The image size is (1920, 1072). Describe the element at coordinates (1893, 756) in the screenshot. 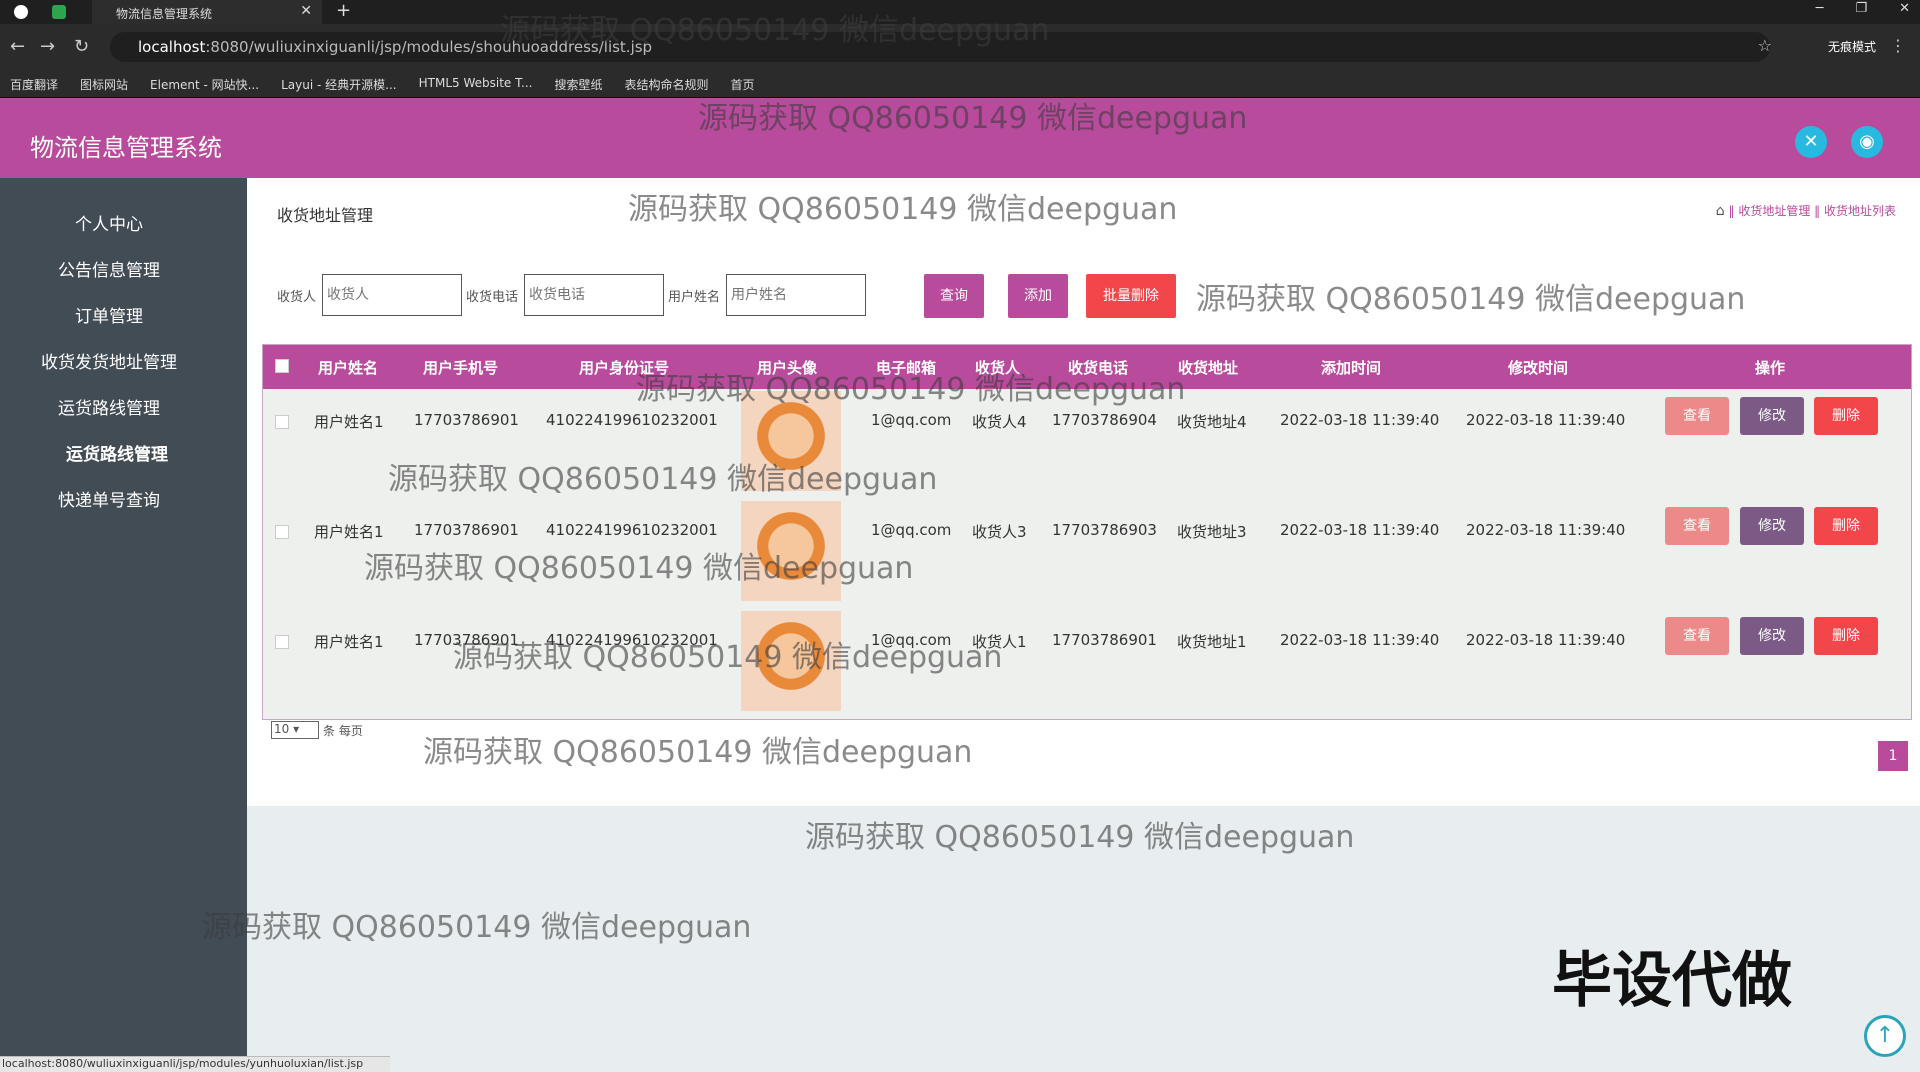

I see `page-number-button: 1` at that location.